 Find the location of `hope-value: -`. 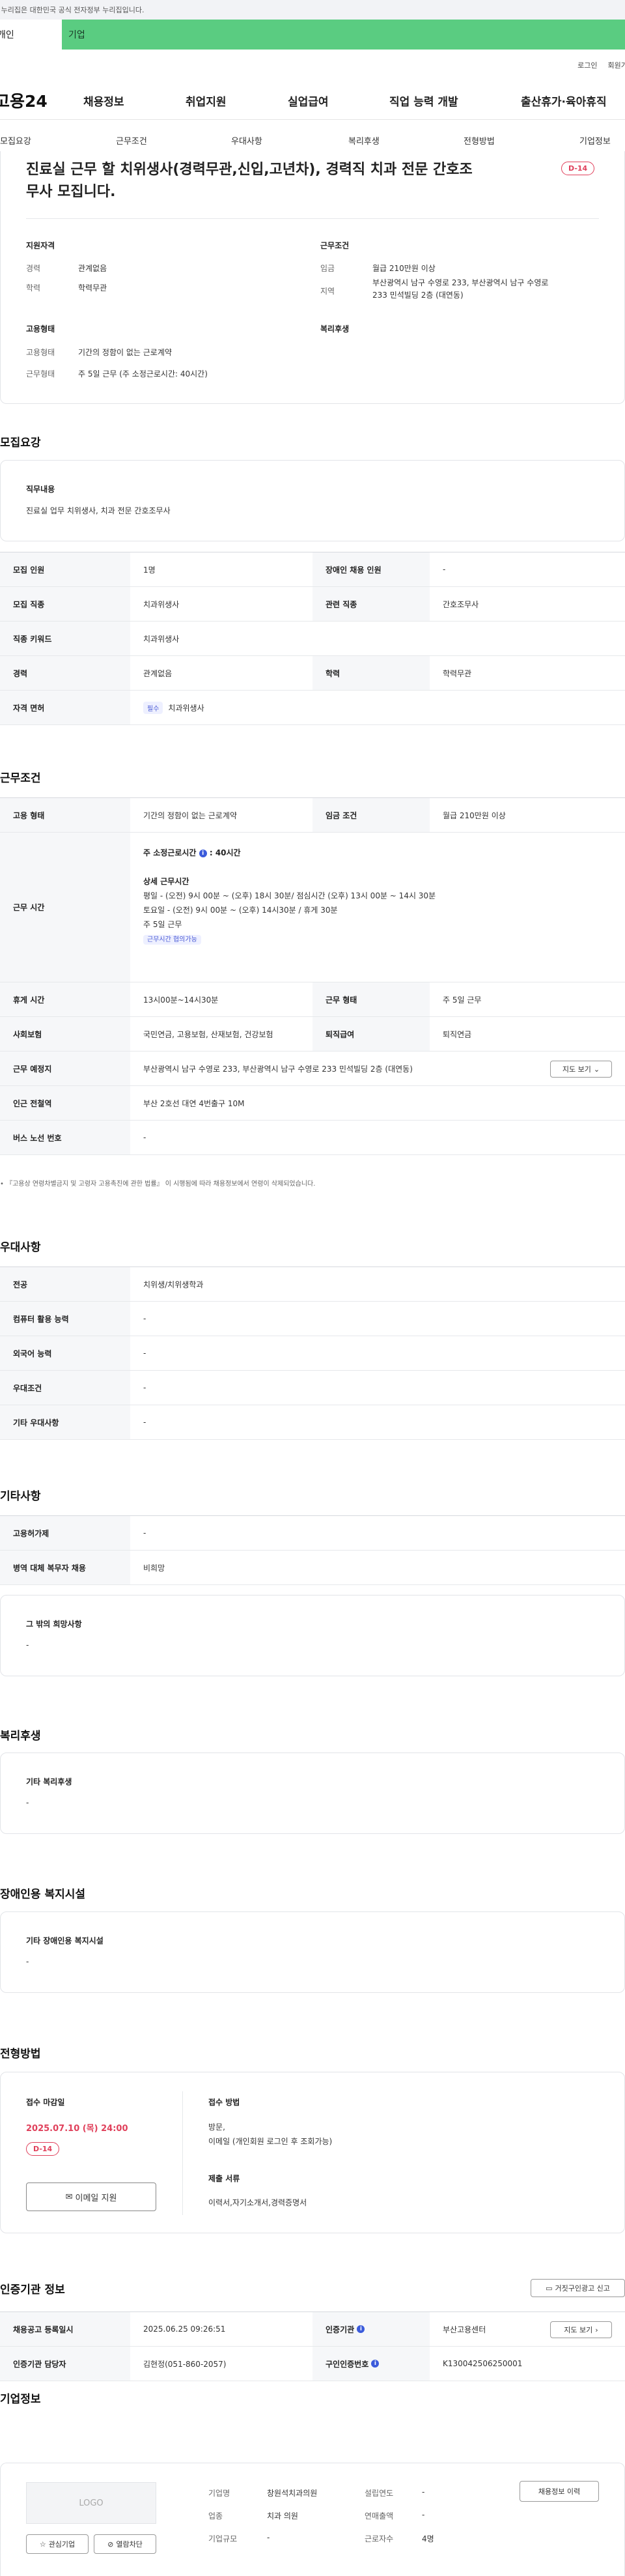

hope-value: - is located at coordinates (27, 1645).